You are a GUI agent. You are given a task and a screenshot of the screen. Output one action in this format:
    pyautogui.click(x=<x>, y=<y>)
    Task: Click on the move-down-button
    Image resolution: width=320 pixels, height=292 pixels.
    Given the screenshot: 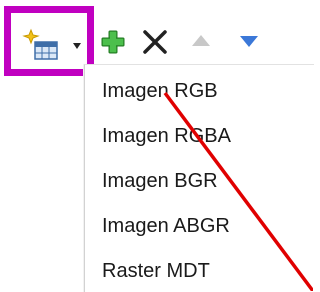 What is the action you would take?
    pyautogui.click(x=249, y=44)
    